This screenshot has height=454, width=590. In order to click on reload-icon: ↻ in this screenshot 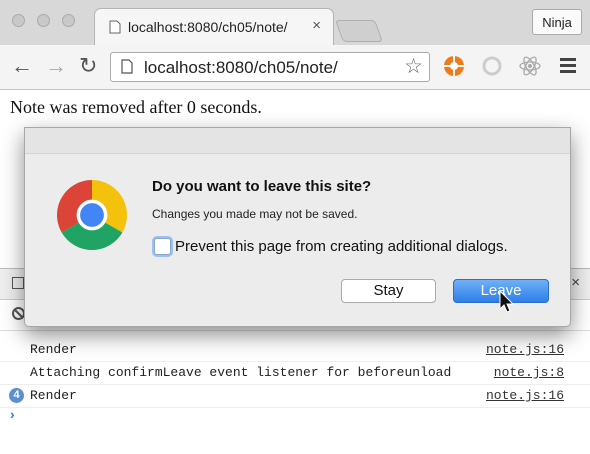, I will do `click(88, 66)`.